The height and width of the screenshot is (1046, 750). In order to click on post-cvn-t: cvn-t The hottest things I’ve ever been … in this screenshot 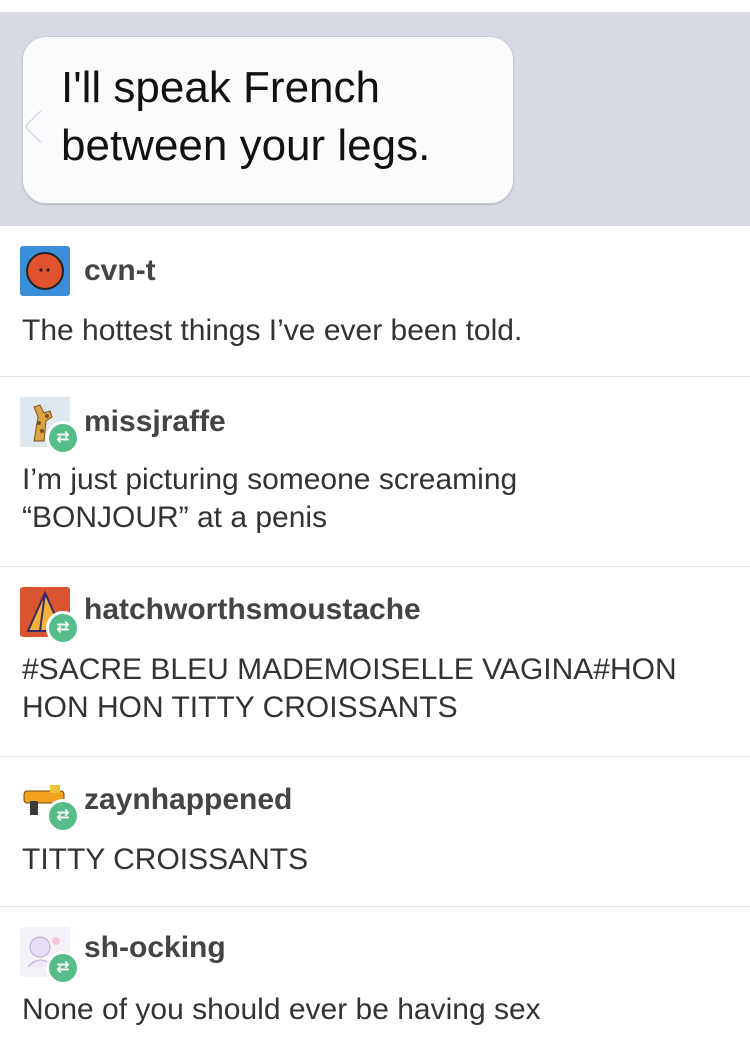, I will do `click(375, 301)`.